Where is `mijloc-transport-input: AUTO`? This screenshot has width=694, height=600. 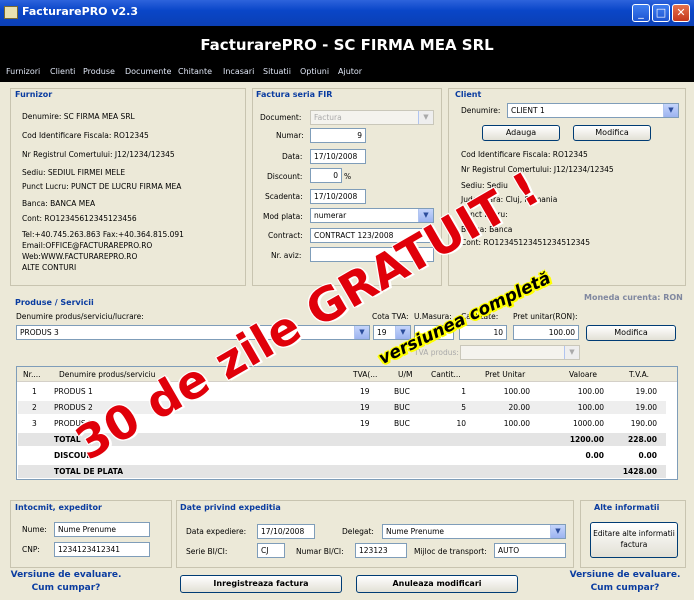 mijloc-transport-input: AUTO is located at coordinates (530, 550).